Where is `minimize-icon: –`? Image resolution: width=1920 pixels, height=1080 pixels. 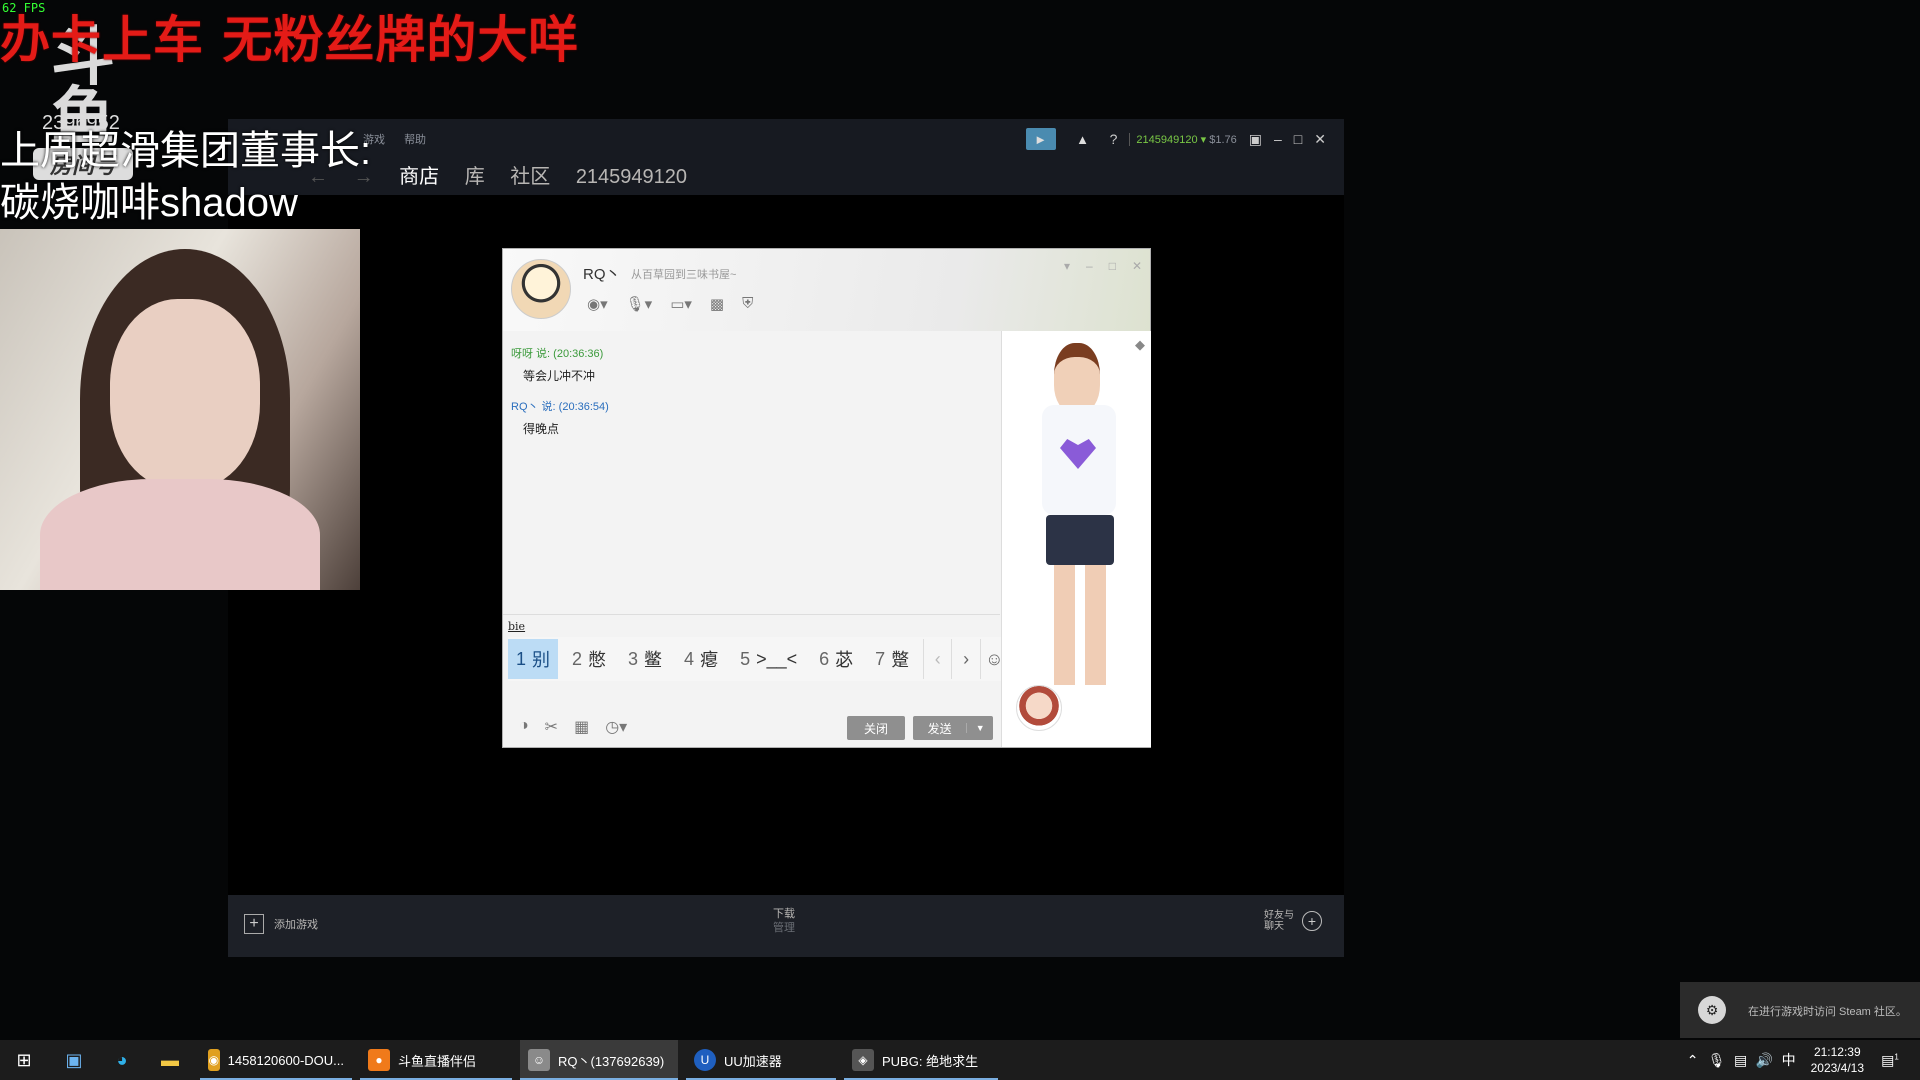
minimize-icon: – is located at coordinates (1278, 139).